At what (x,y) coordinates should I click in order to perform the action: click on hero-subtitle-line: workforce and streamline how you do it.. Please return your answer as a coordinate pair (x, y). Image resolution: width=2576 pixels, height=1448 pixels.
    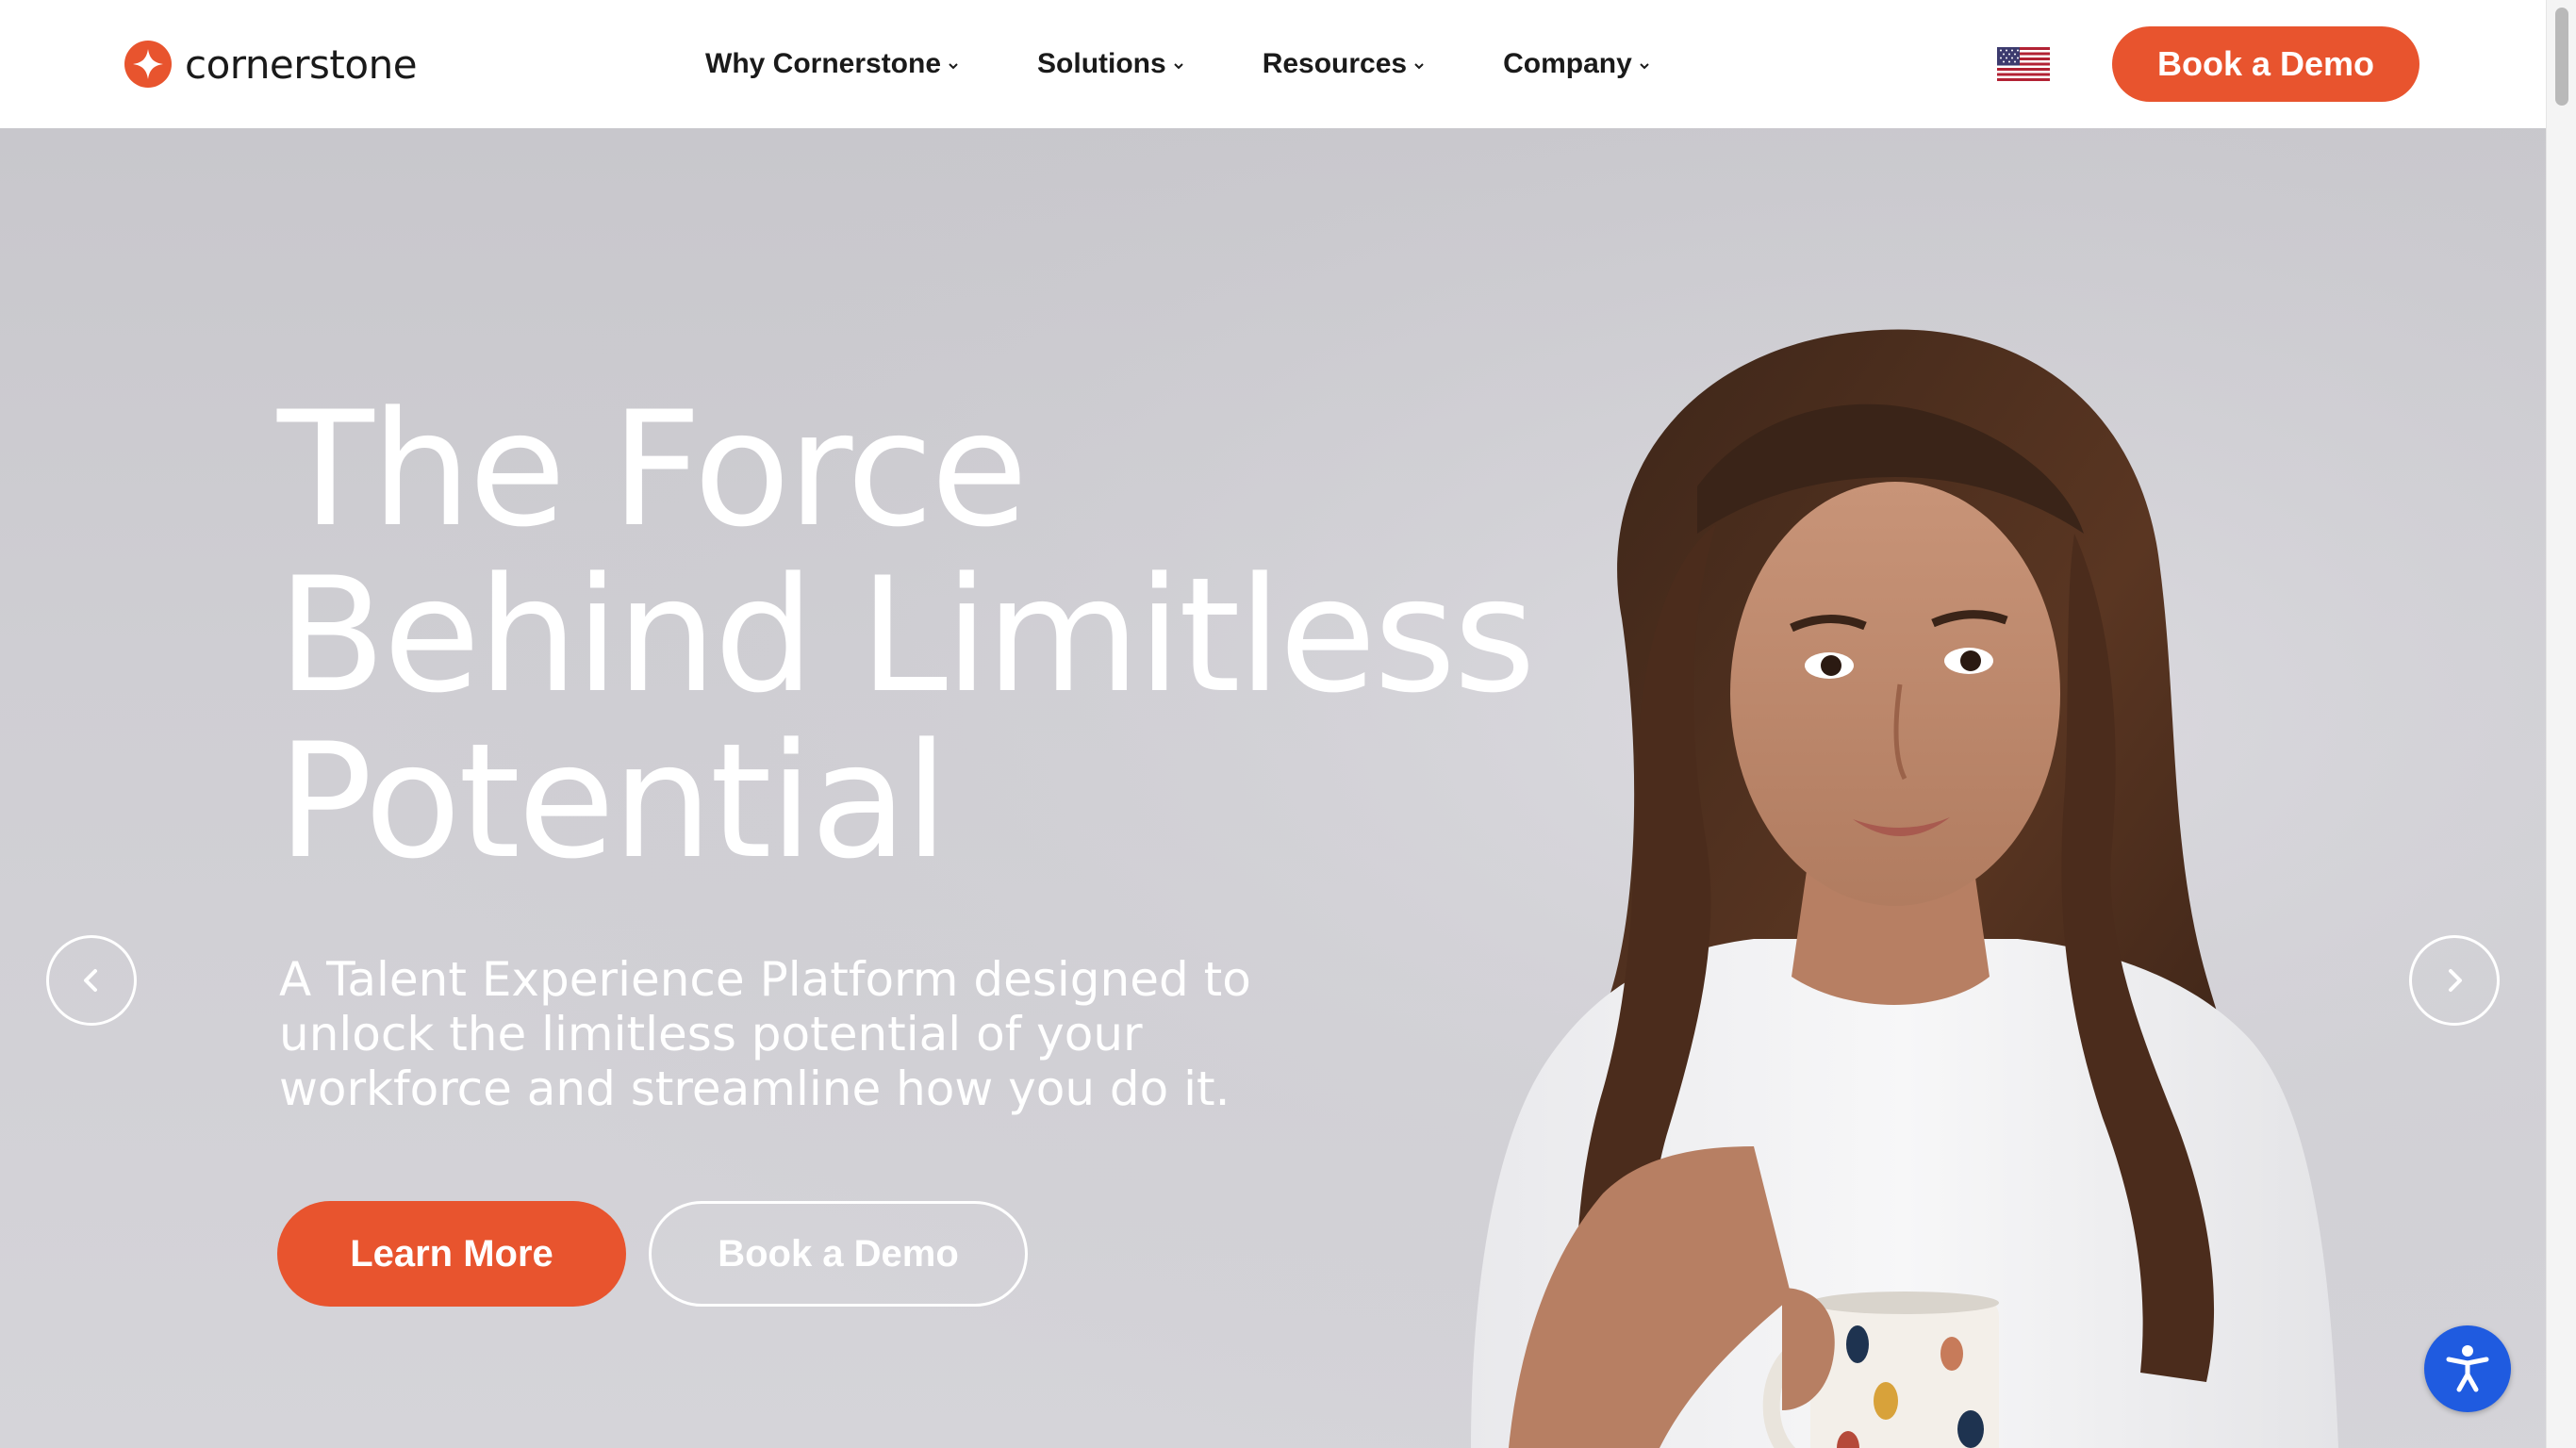
    Looking at the image, I should click on (754, 1088).